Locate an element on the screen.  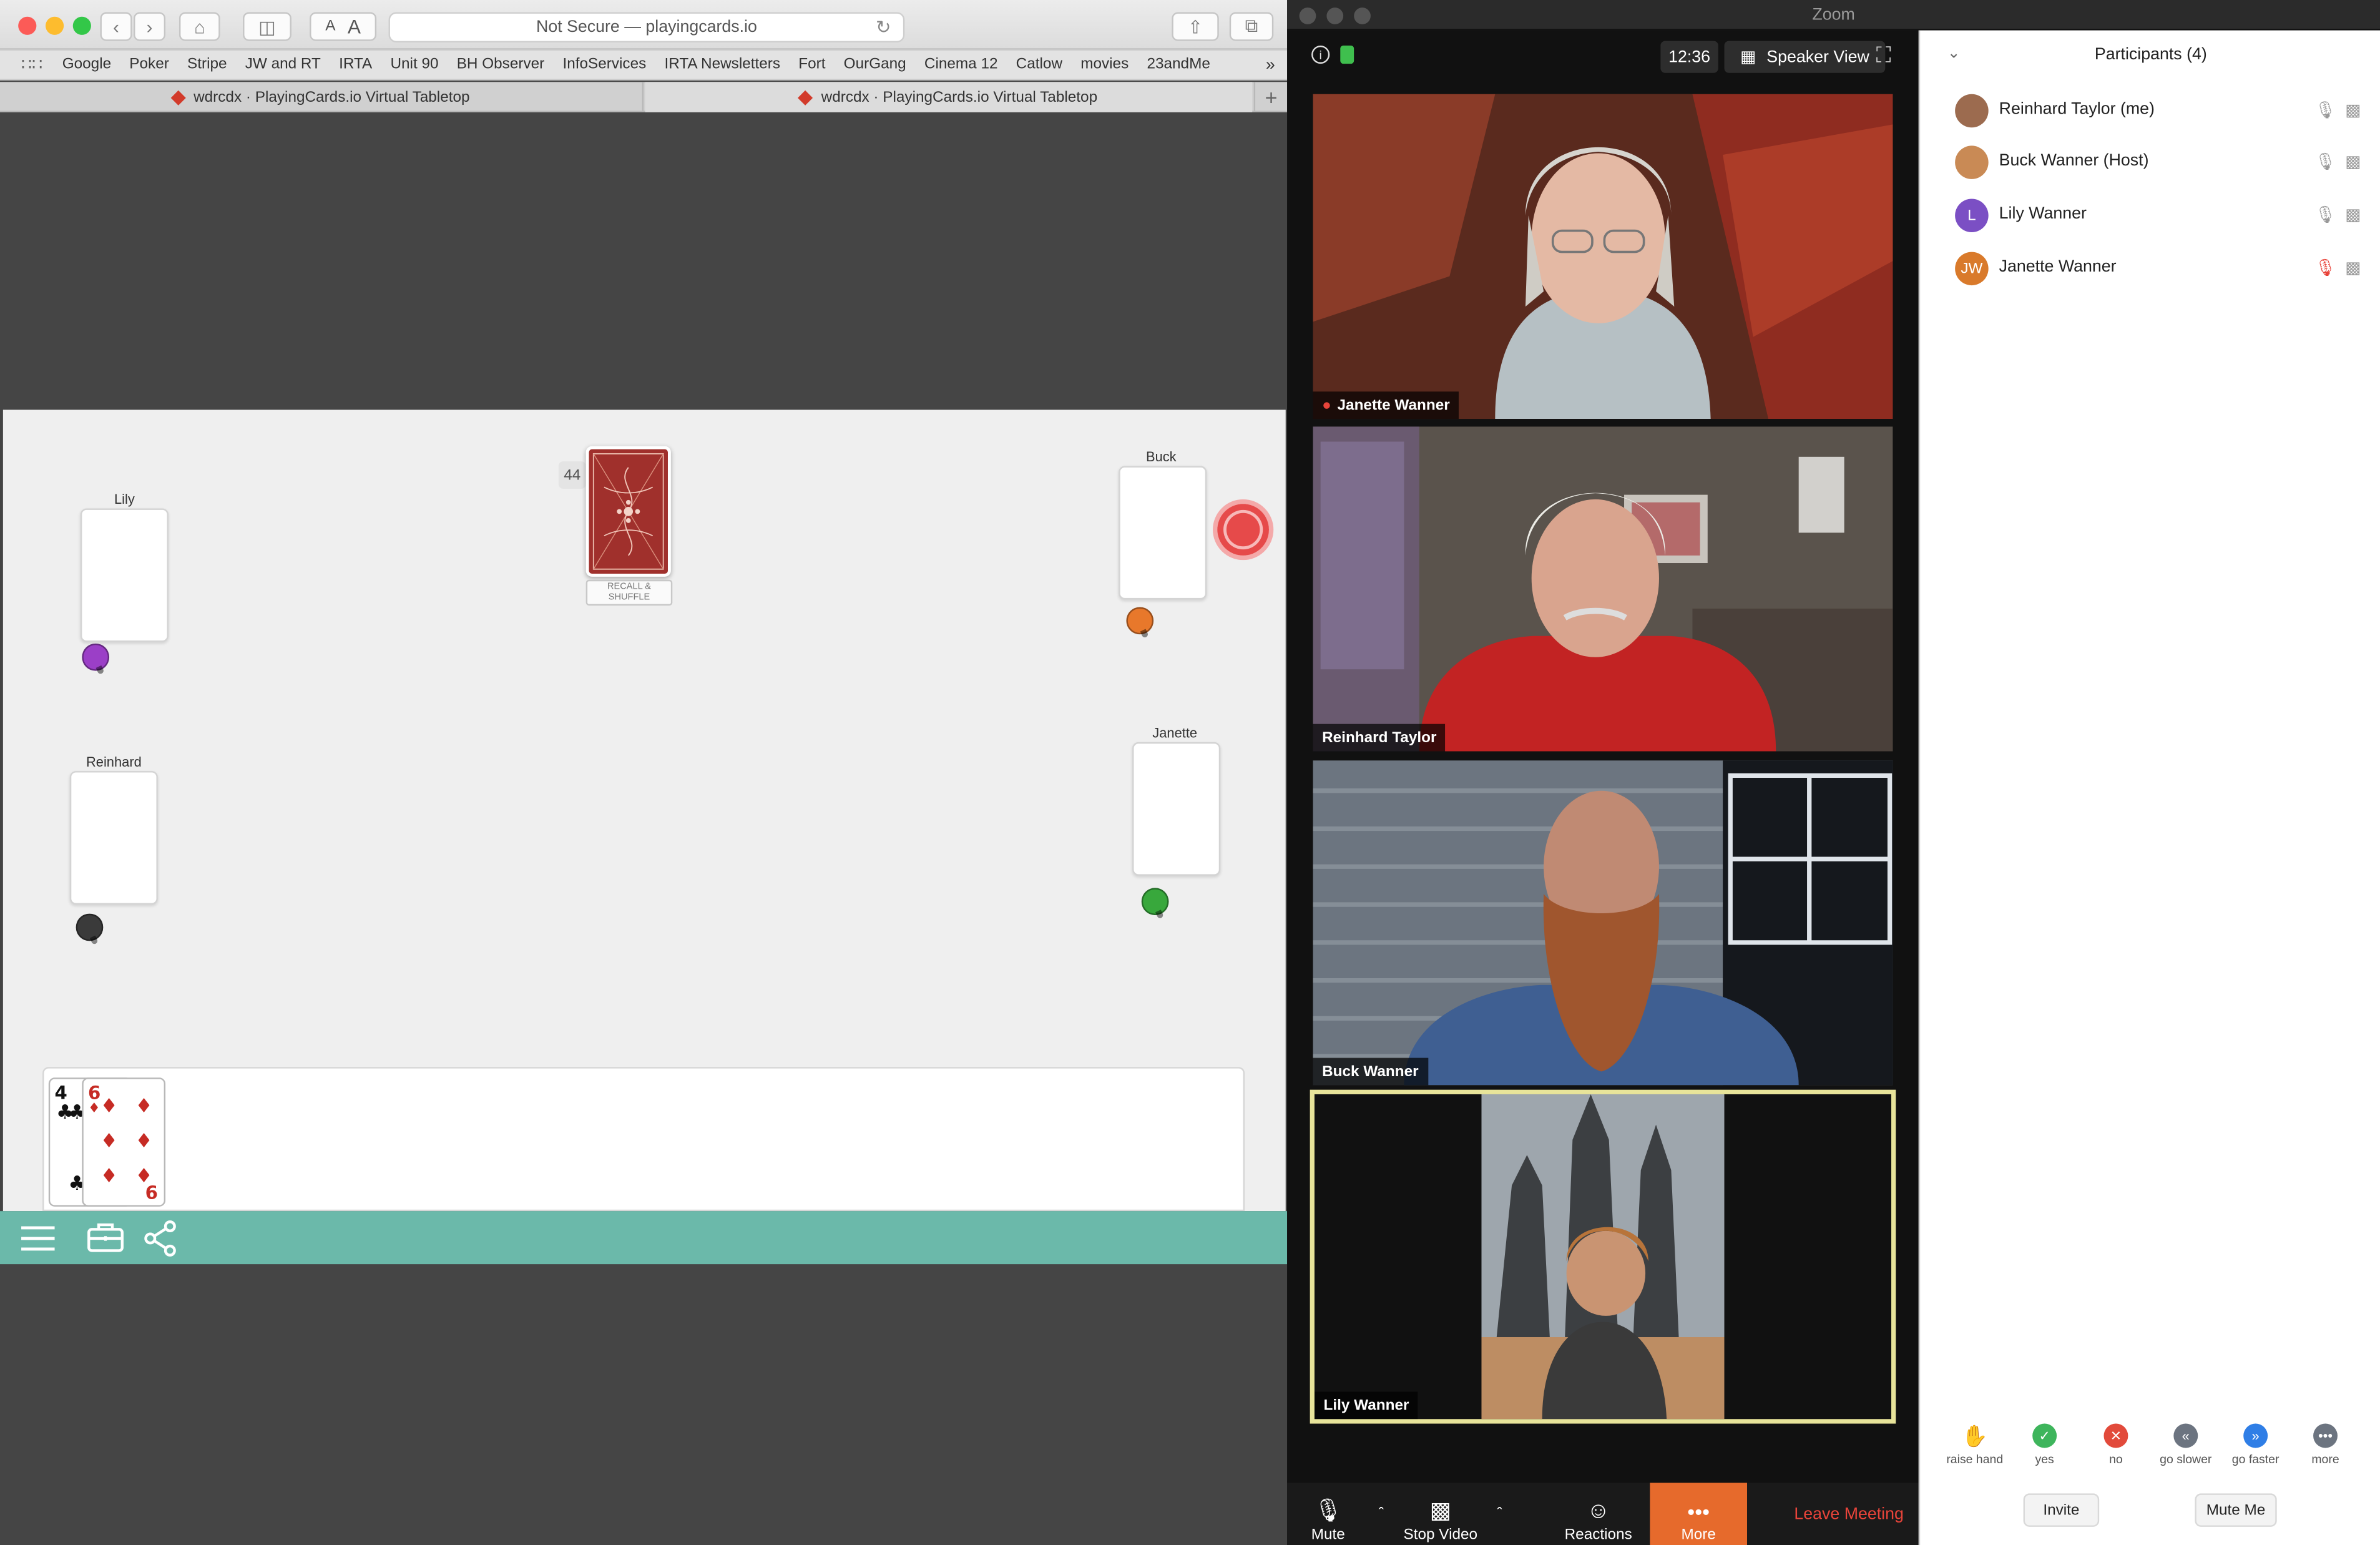
chevron-right-icon: › is located at coordinates (149, 26).